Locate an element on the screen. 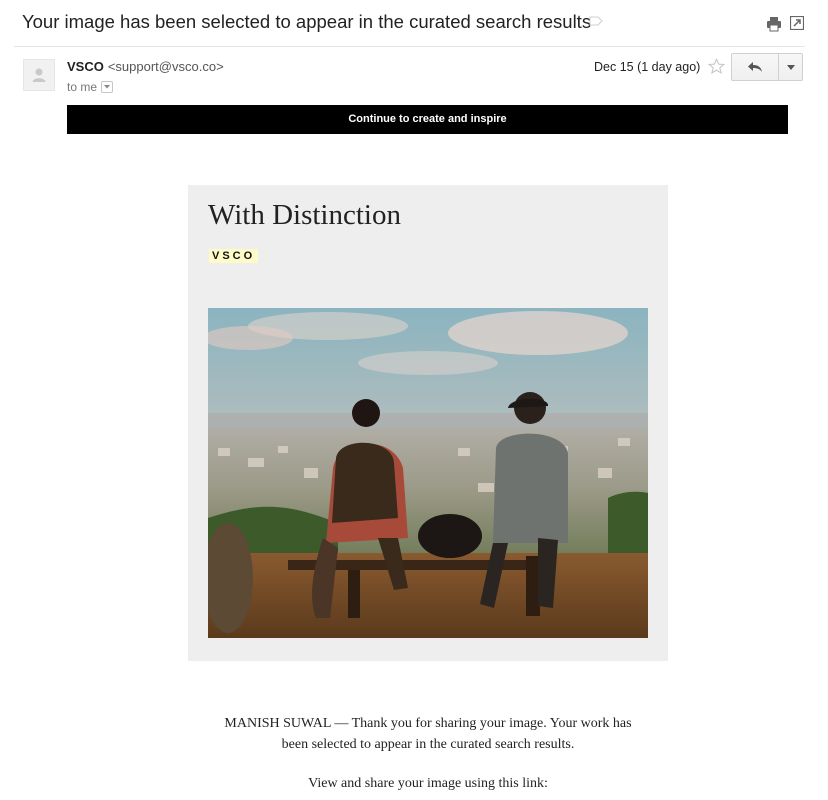  sender-line: VSCO <support@vsco.co> is located at coordinates (145, 66).